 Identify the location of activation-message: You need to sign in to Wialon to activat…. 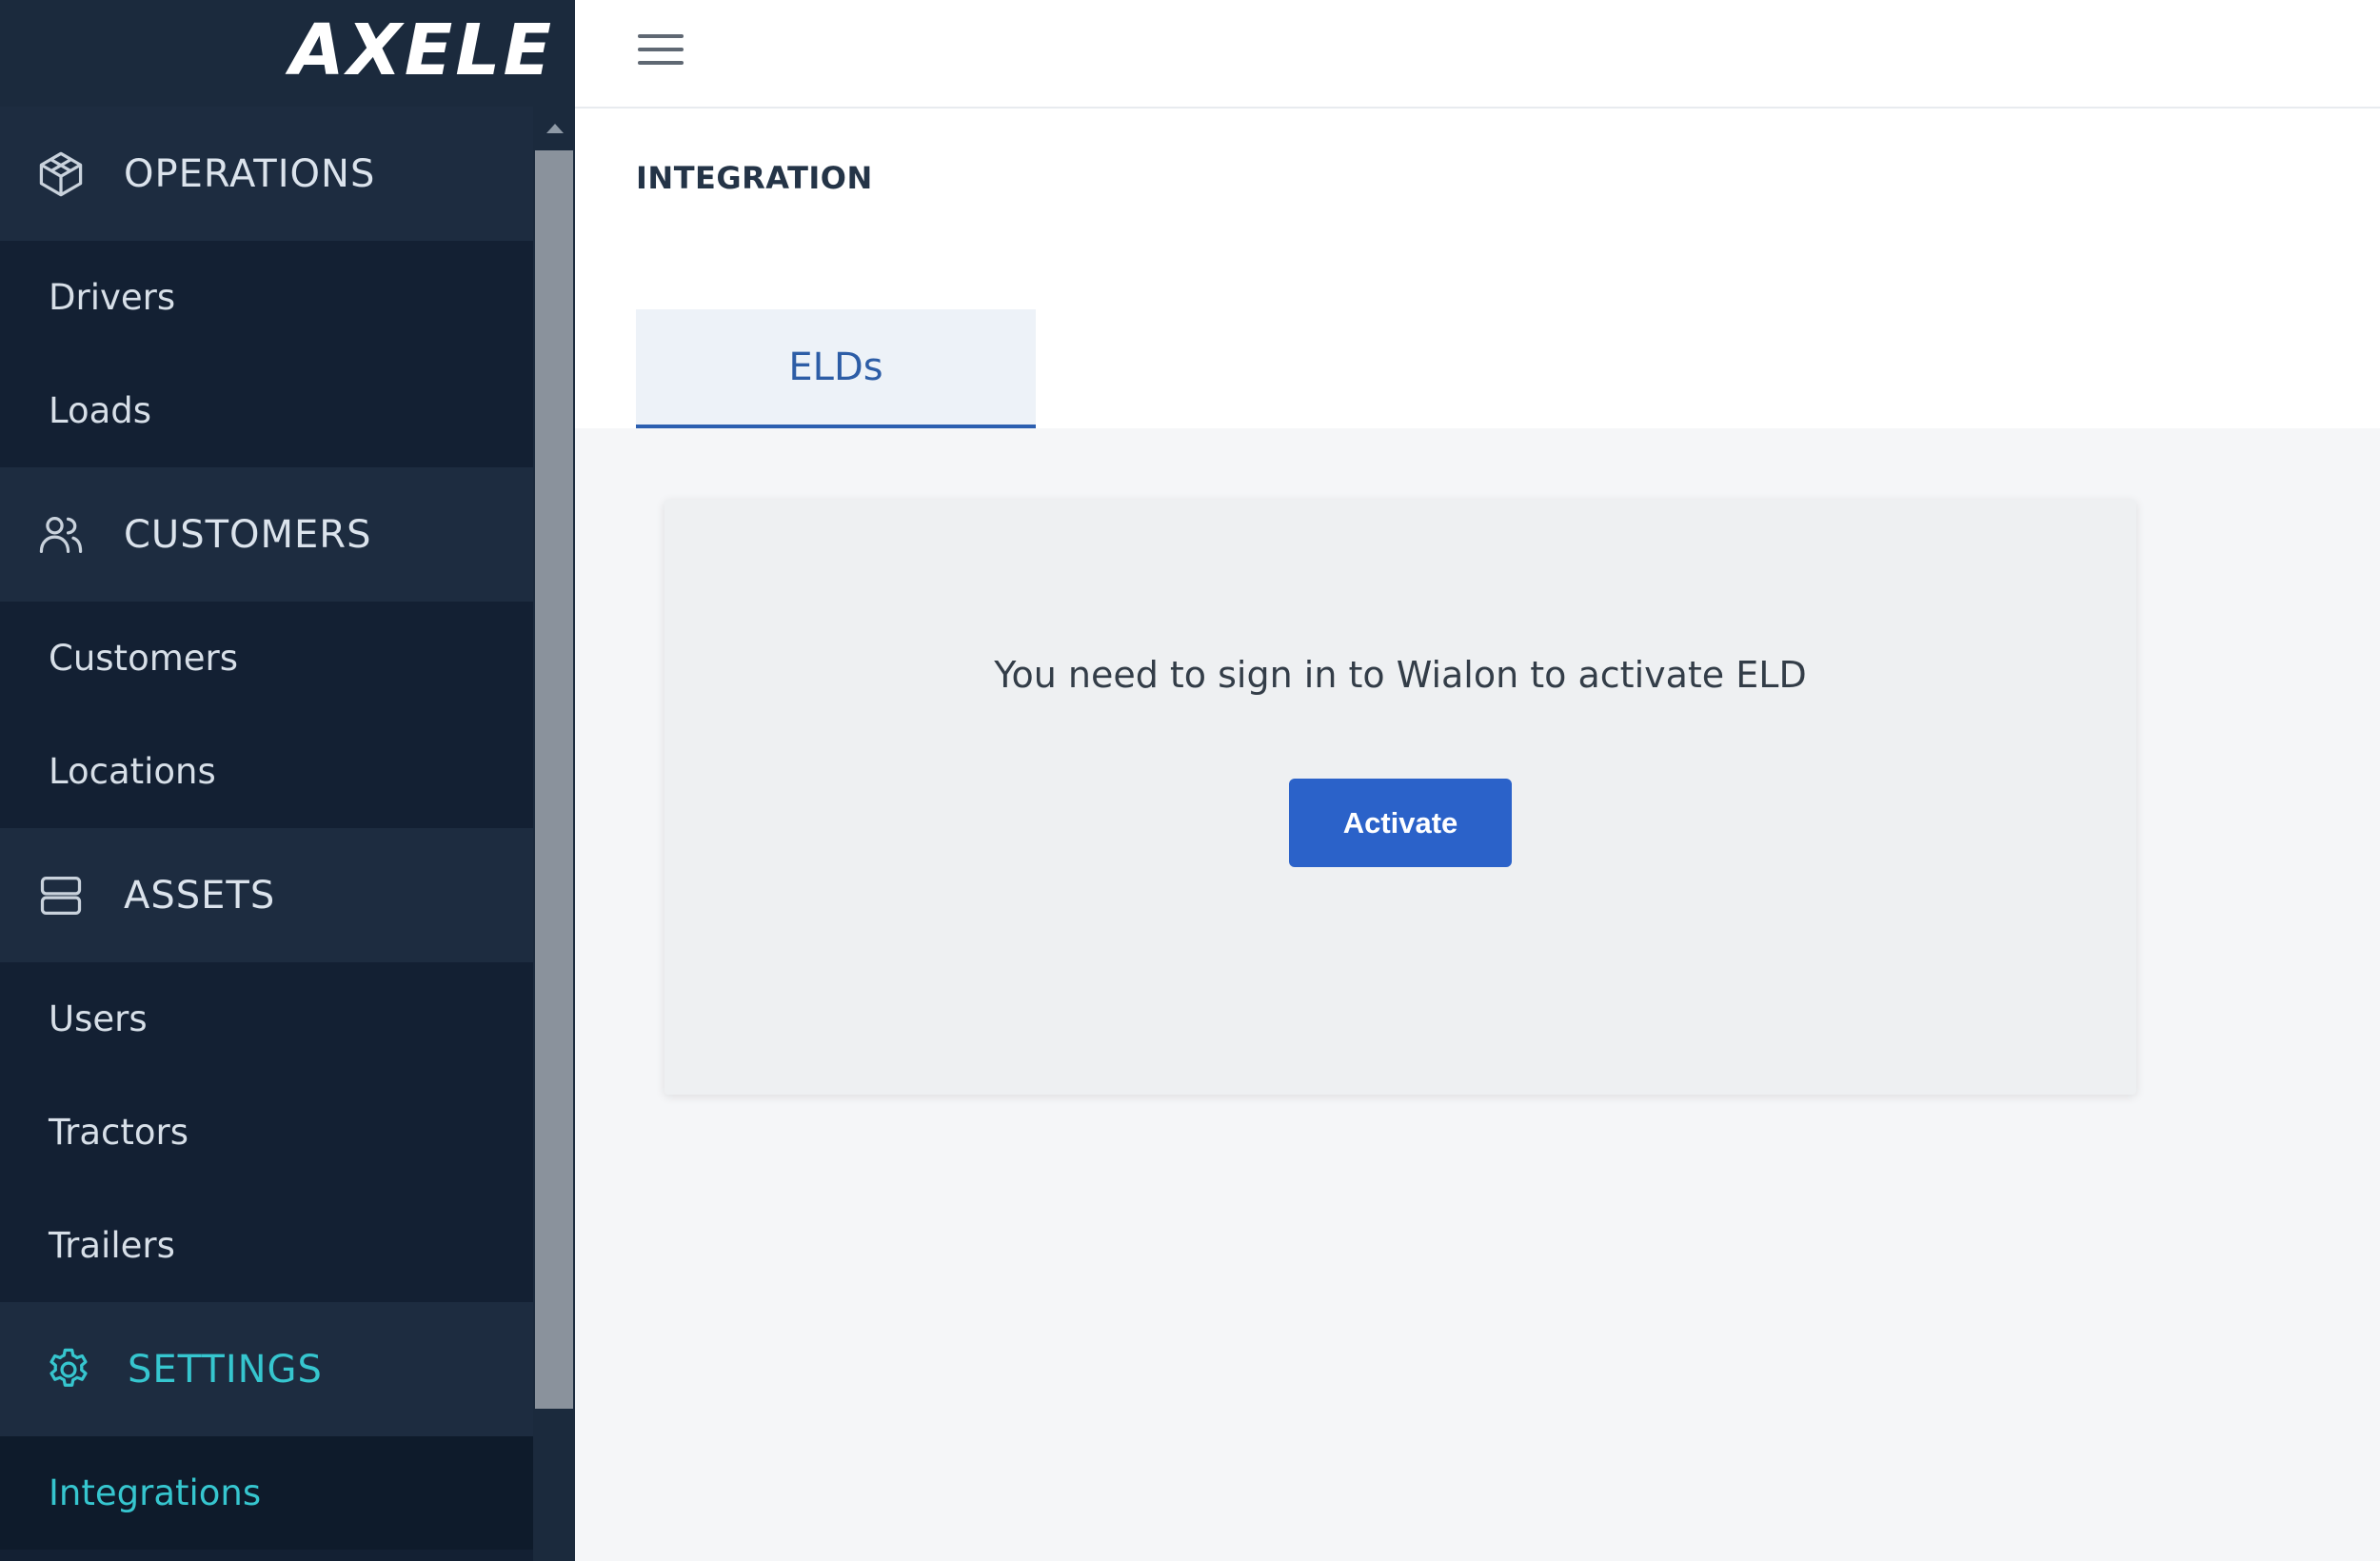
(1400, 675).